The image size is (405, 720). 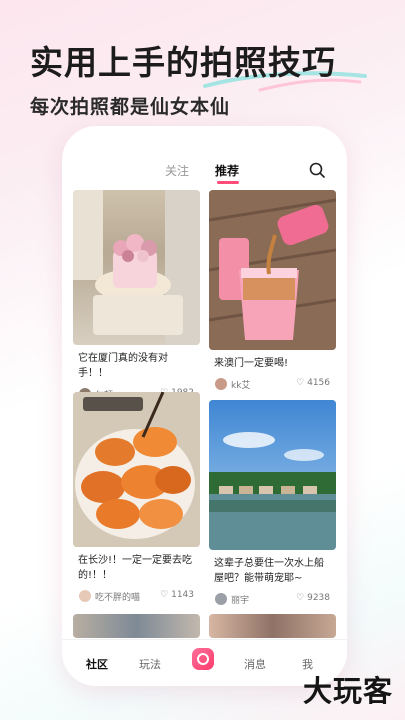 What do you see at coordinates (272, 475) in the screenshot?
I see `post-photo-lake-houses` at bounding box center [272, 475].